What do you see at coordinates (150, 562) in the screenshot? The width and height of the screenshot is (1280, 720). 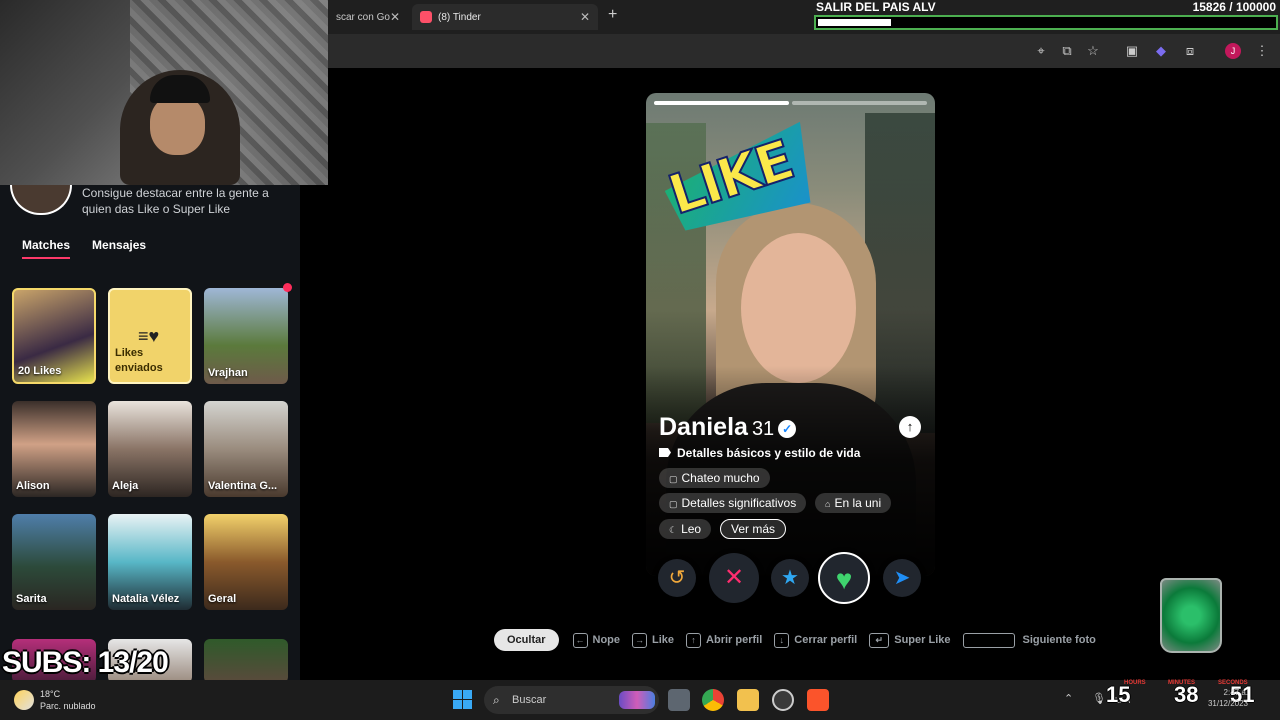 I see `match-card: Natalia Vélez` at bounding box center [150, 562].